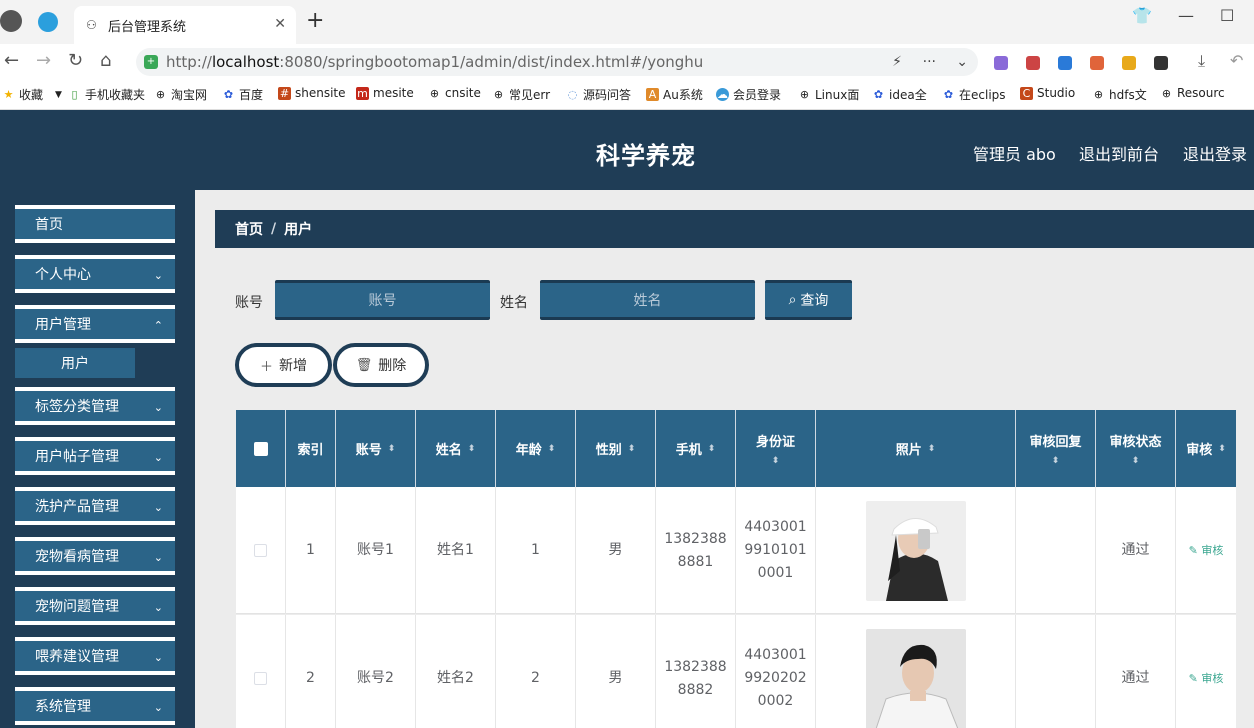 The image size is (1254, 728). Describe the element at coordinates (106, 94) in the screenshot. I see `bookmark-item: ▯ 手机收藏夹` at that location.